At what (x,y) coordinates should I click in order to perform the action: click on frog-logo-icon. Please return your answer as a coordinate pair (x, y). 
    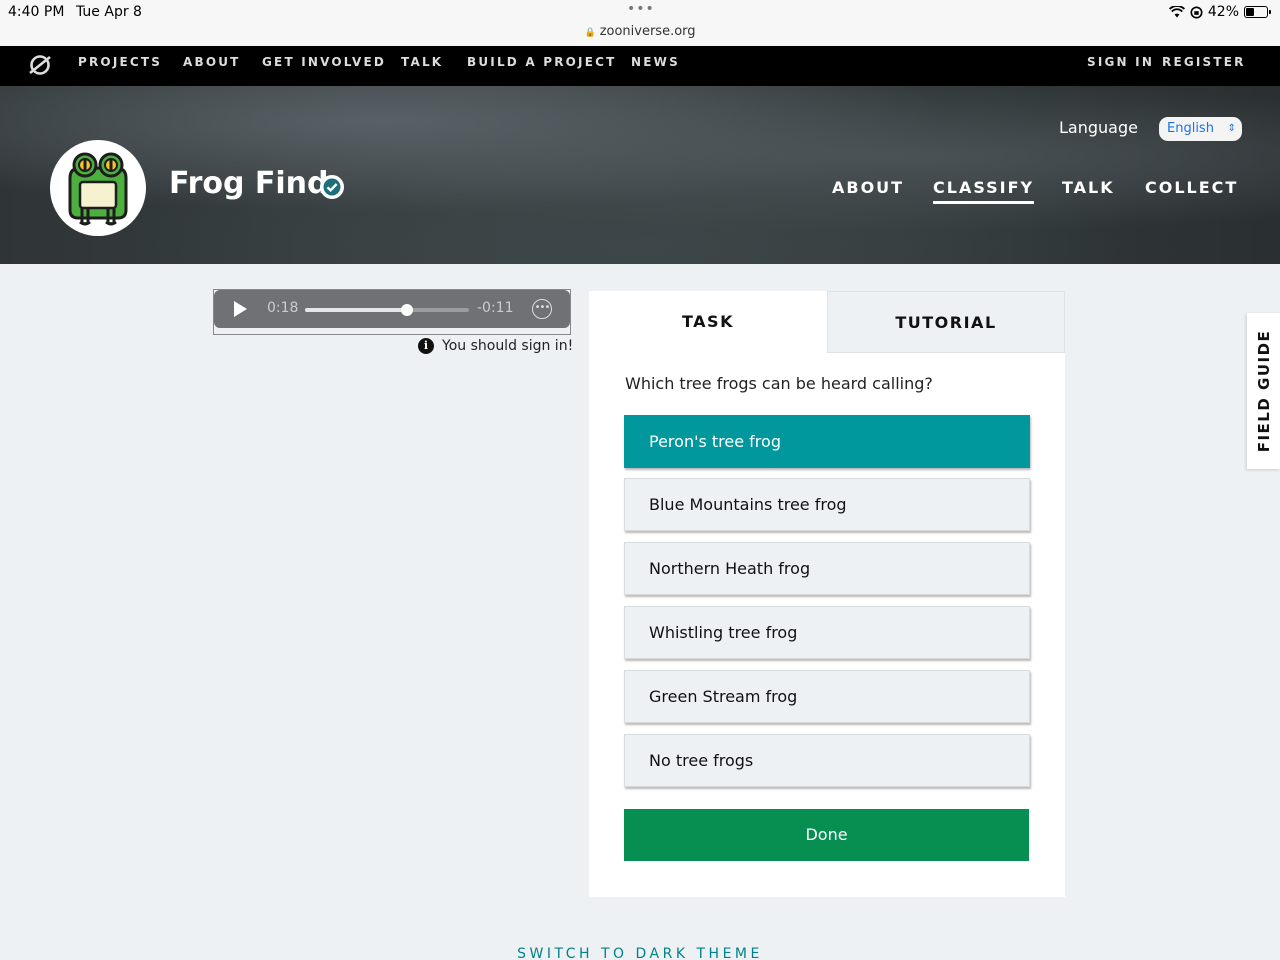
    Looking at the image, I should click on (98, 189).